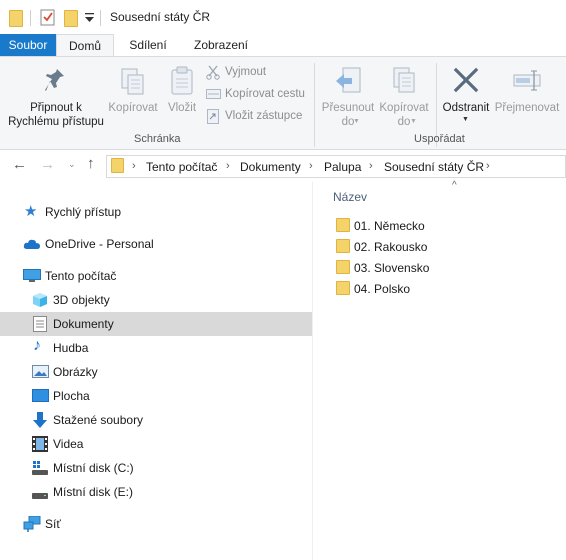 The height and width of the screenshot is (560, 566). I want to click on chevron-down-icon, so click(89, 18).